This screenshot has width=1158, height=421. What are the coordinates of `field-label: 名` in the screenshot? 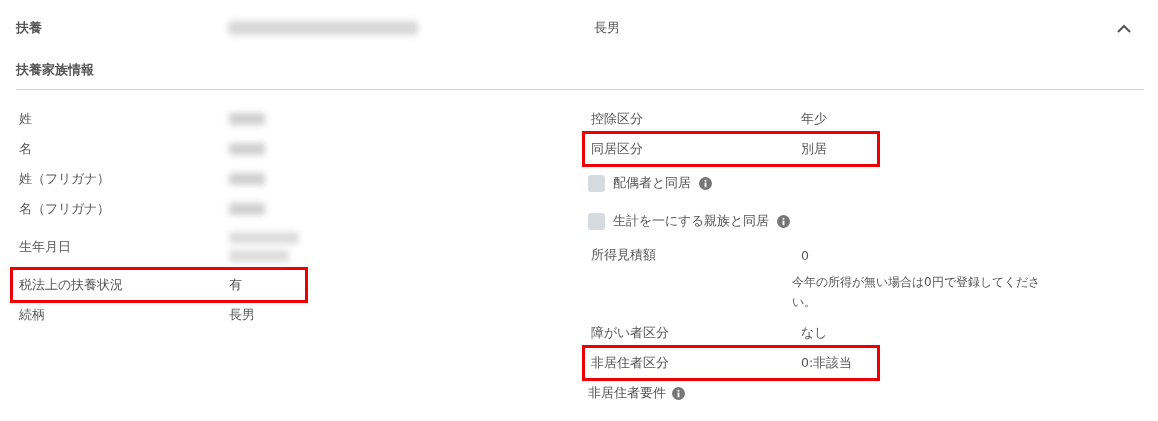 It's located at (26, 149).